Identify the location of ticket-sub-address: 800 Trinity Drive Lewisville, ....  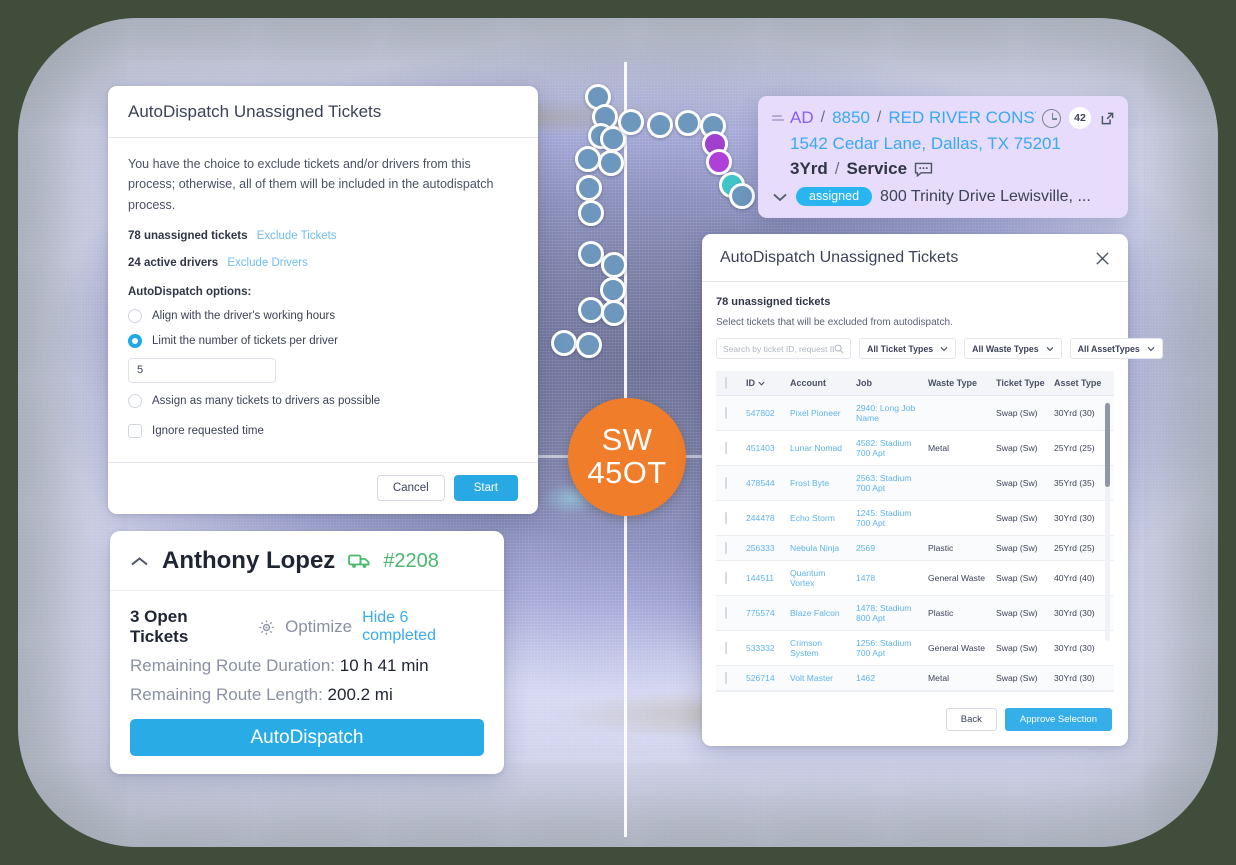
(985, 197).